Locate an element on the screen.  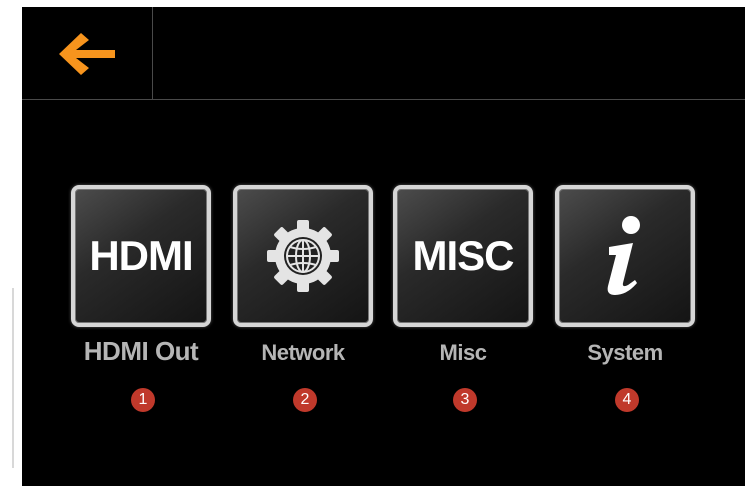
menu-item-system: System 4 is located at coordinates (625, 298).